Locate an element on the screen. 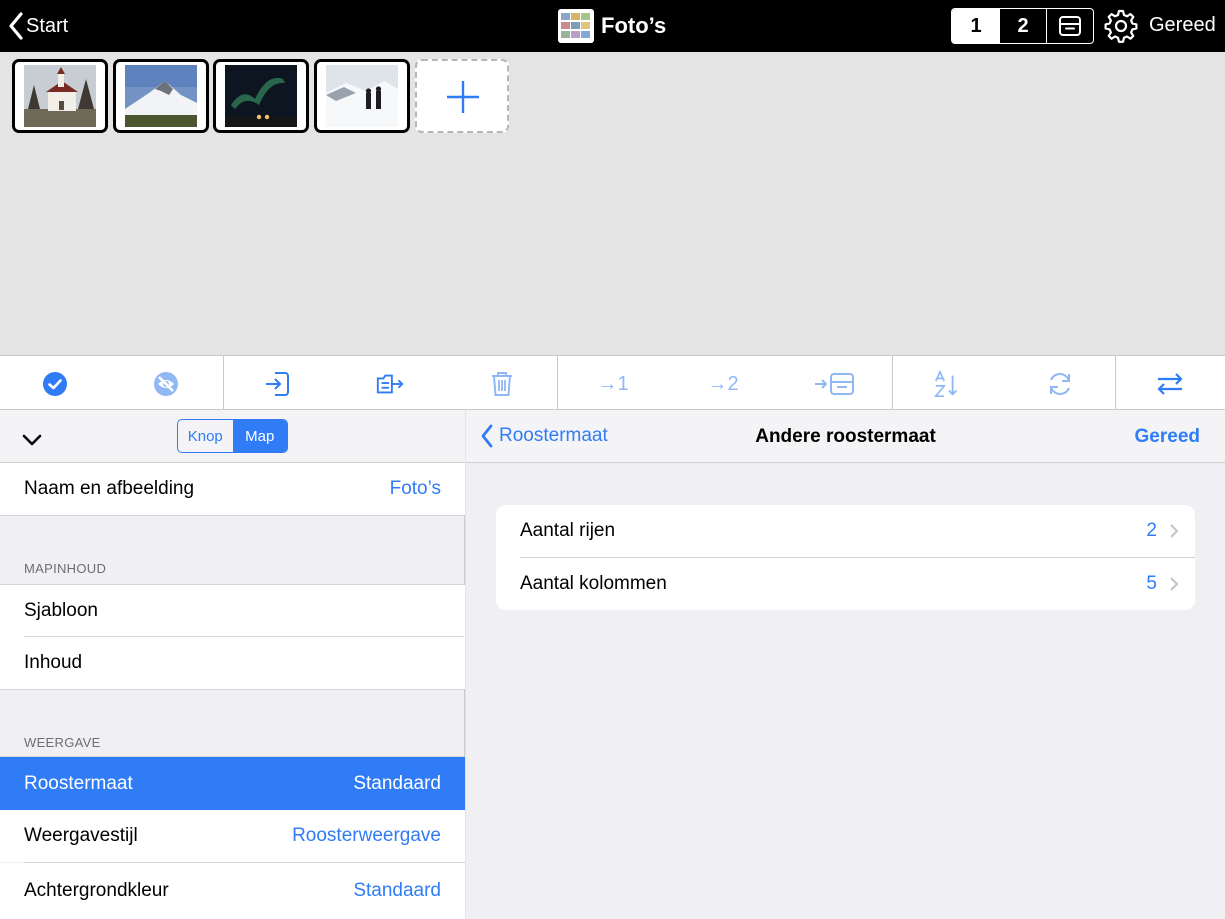 Image resolution: width=1225 pixels, height=919 pixels. section-header-mapinhoud: MAPINHOUD is located at coordinates (65, 568).